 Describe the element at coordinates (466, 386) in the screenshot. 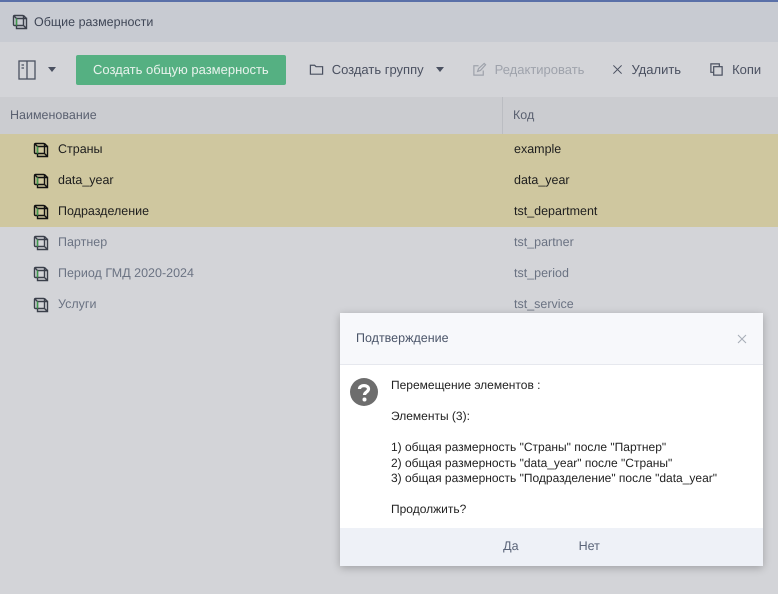

I see `message-text: Перемещение элементов :` at that location.